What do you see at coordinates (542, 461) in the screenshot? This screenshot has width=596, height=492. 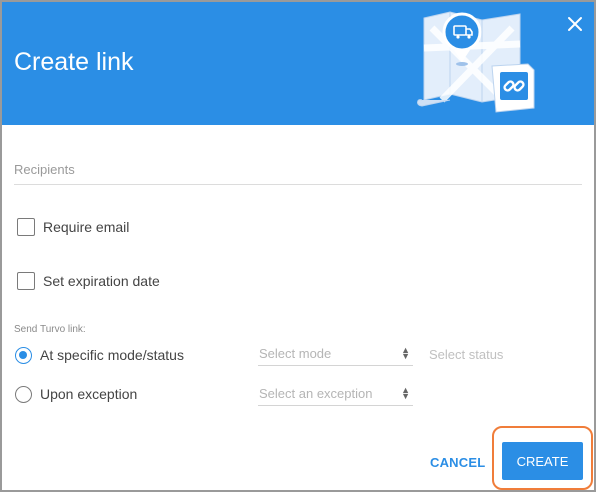 I see `create-button: CREATE` at bounding box center [542, 461].